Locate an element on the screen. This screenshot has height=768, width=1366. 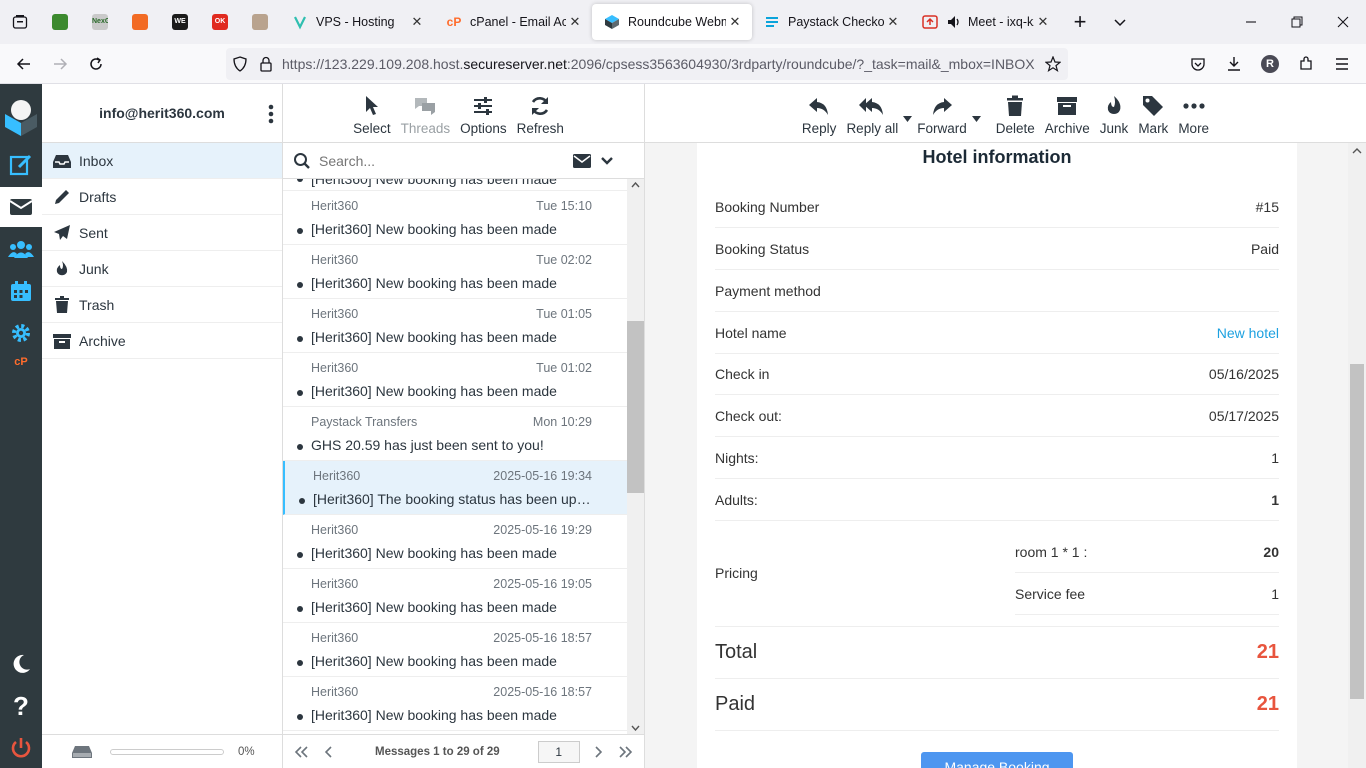
message-list-scrollbar is located at coordinates (635, 456).